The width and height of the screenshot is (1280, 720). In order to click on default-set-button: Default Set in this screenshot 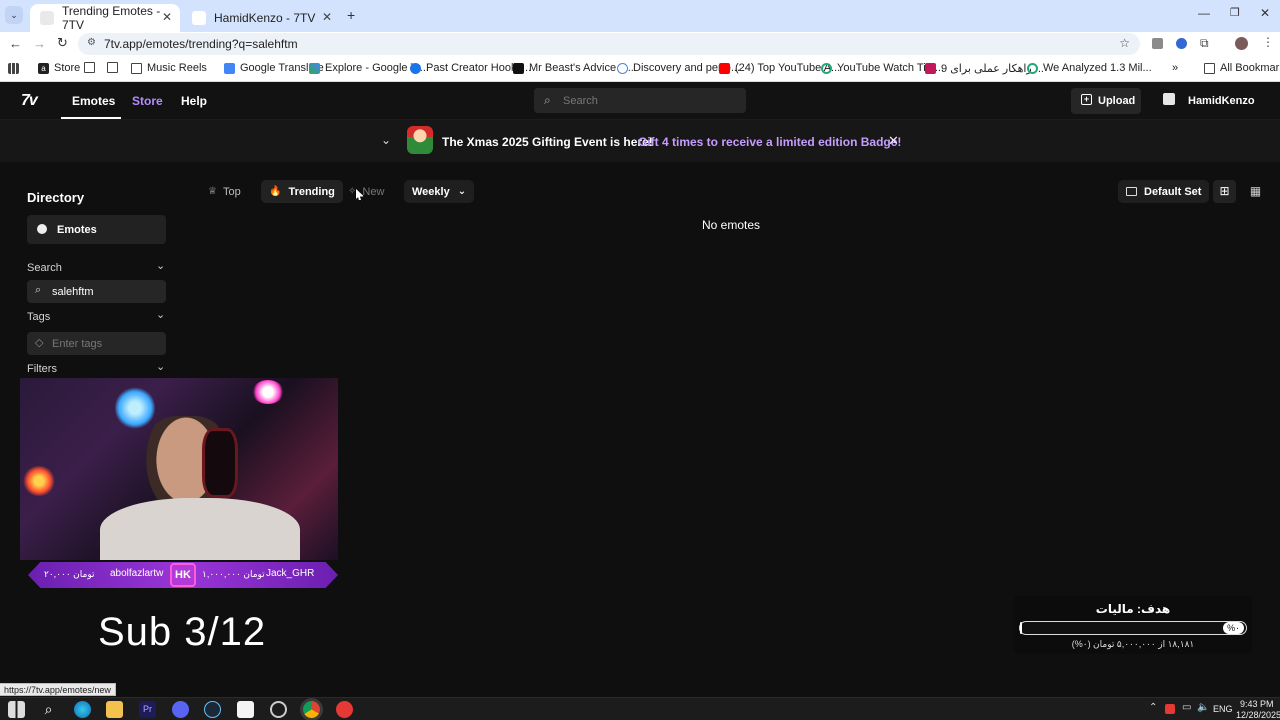, I will do `click(1164, 191)`.